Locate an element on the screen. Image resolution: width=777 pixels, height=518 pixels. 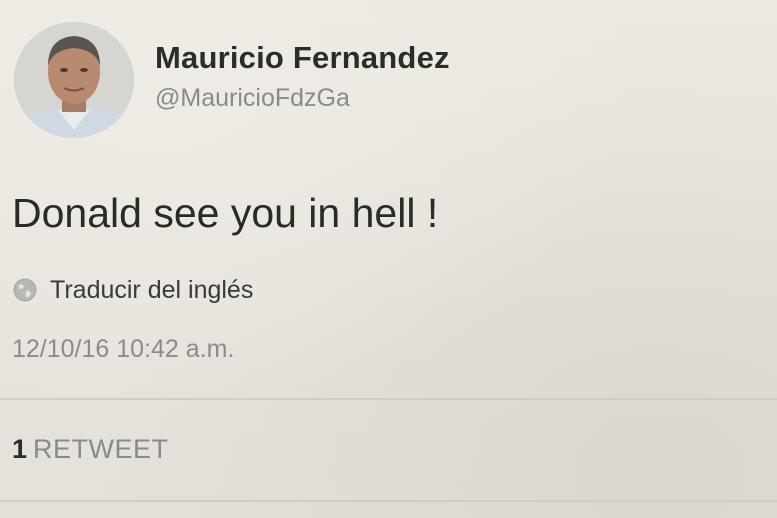
user-avatar-icon is located at coordinates (74, 80).